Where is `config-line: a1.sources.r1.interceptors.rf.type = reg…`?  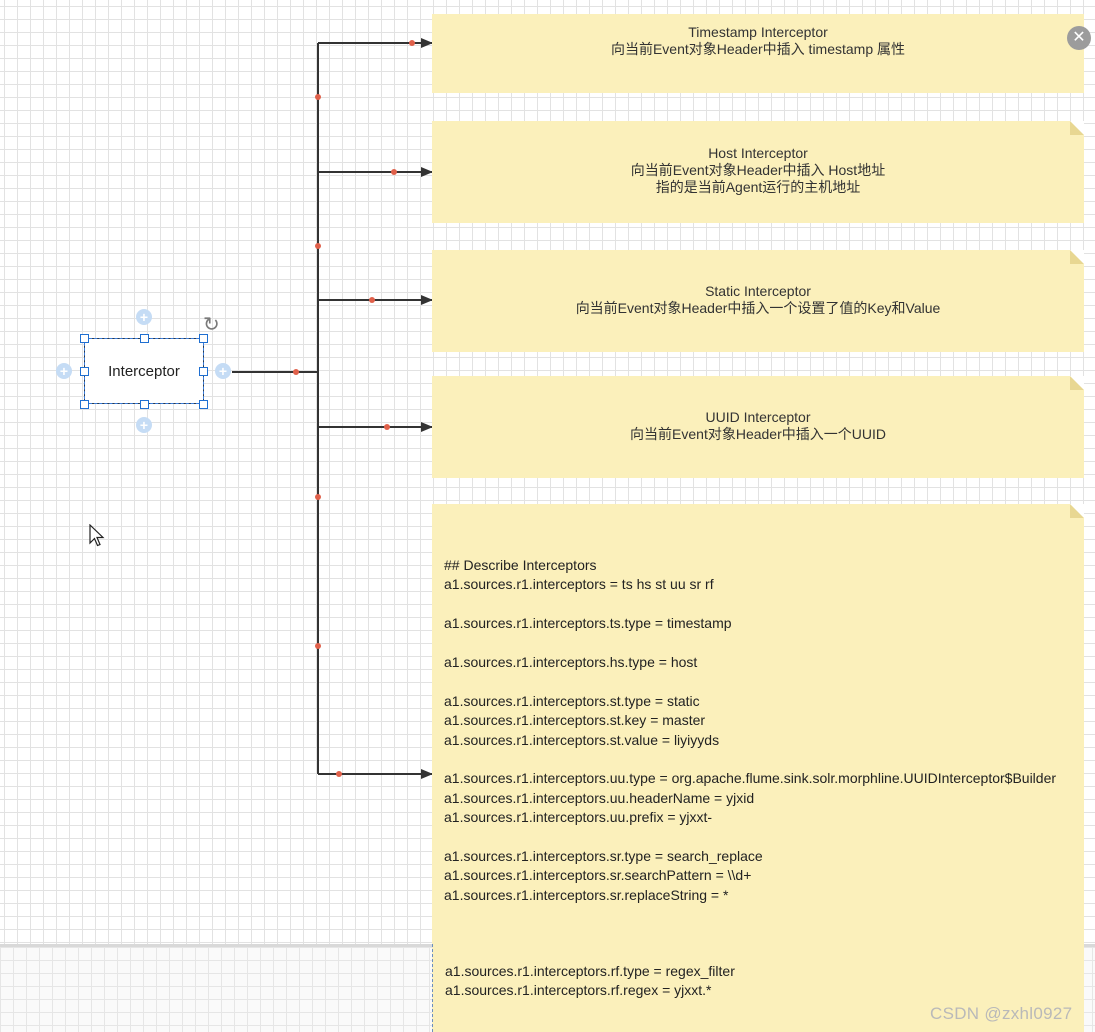 config-line: a1.sources.r1.interceptors.rf.type = reg… is located at coordinates (590, 971).